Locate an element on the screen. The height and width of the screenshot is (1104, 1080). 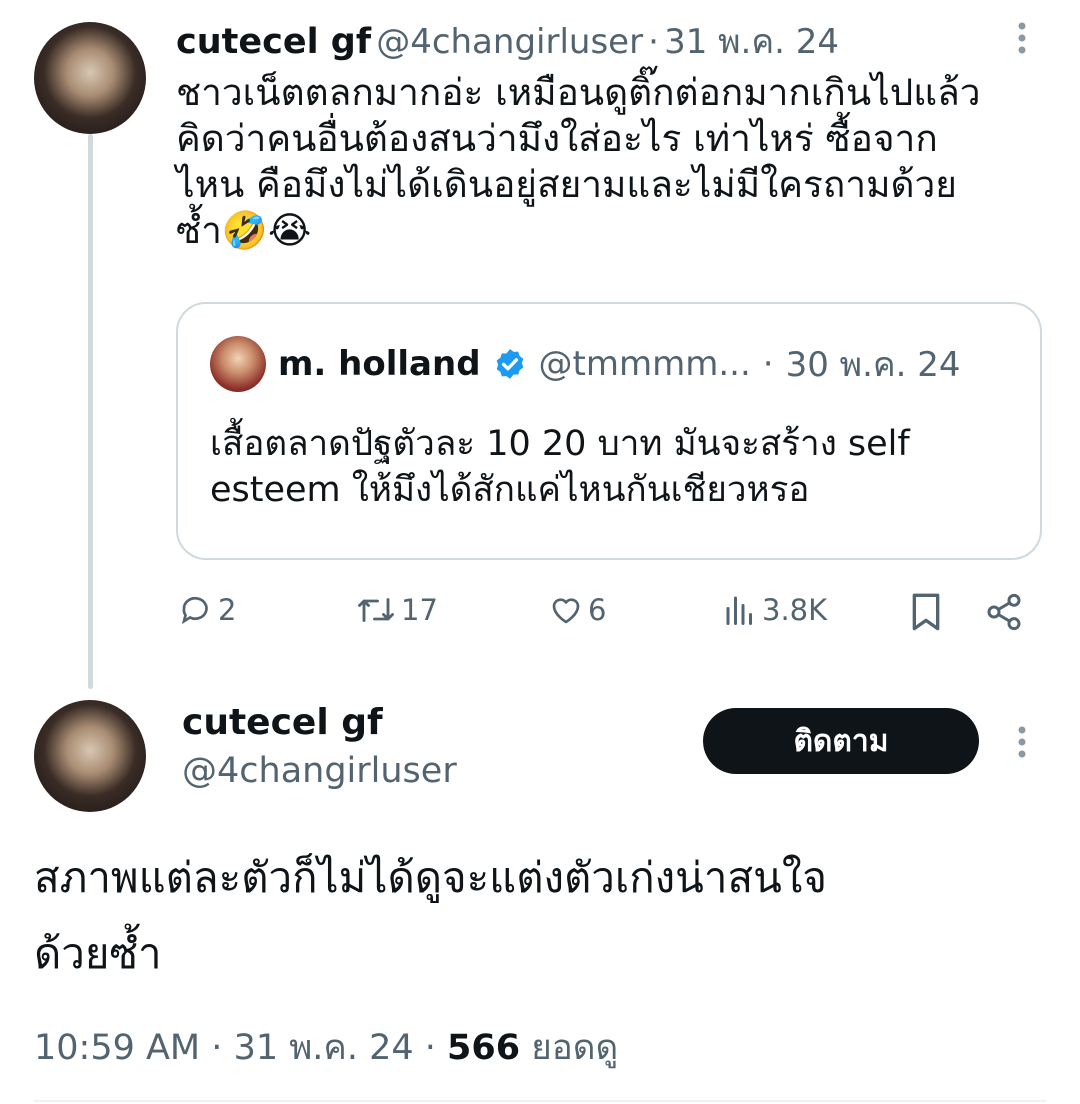
follow-button: ติดตาม is located at coordinates (841, 741).